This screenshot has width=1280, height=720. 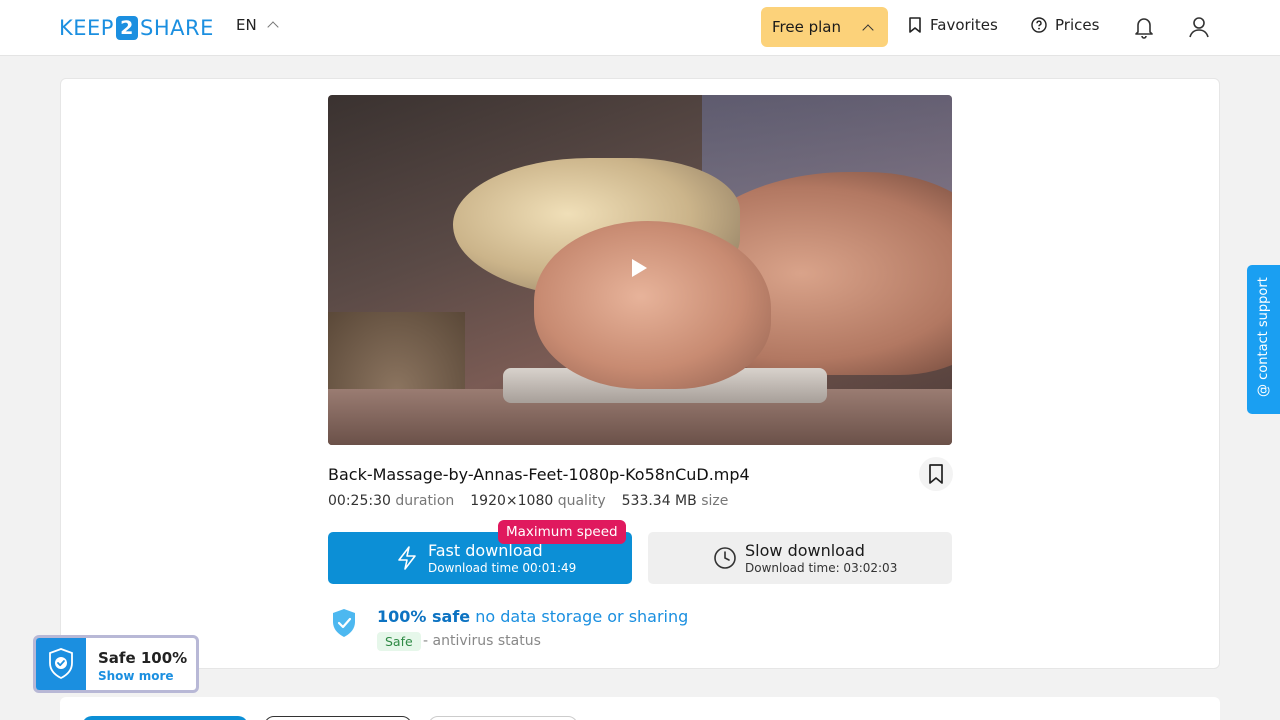 I want to click on logo-digit: 2, so click(x=126, y=28).